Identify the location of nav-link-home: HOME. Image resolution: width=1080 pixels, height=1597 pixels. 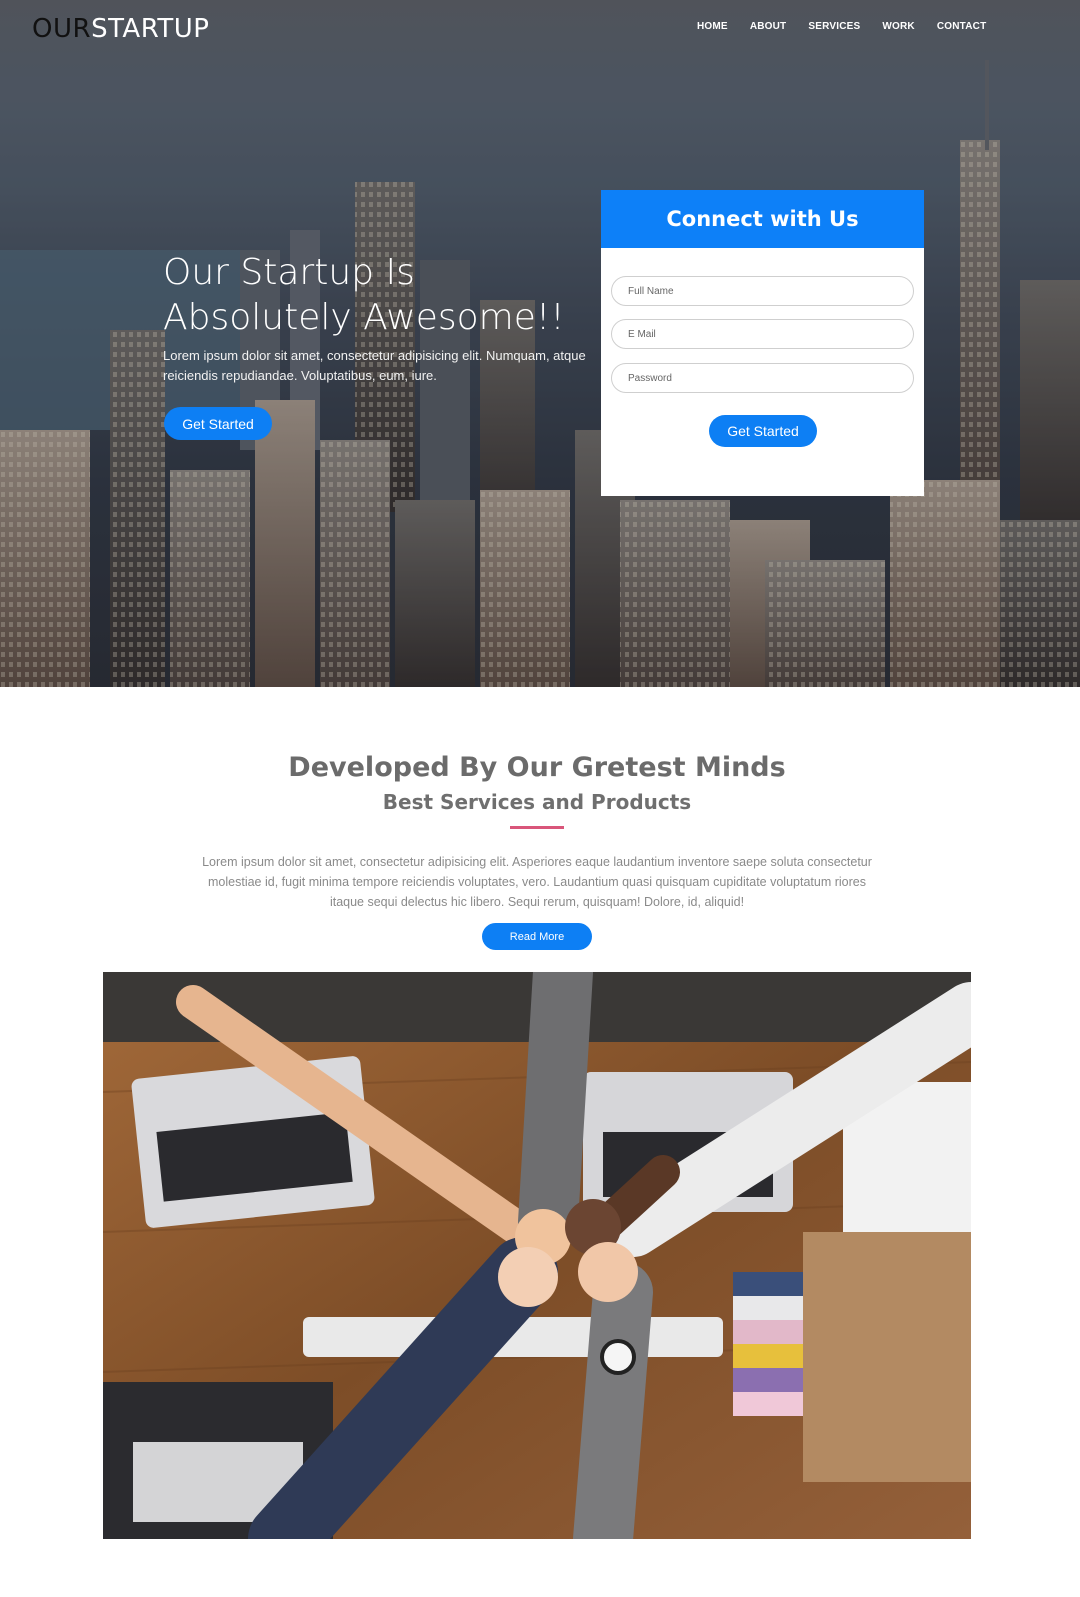
(712, 26).